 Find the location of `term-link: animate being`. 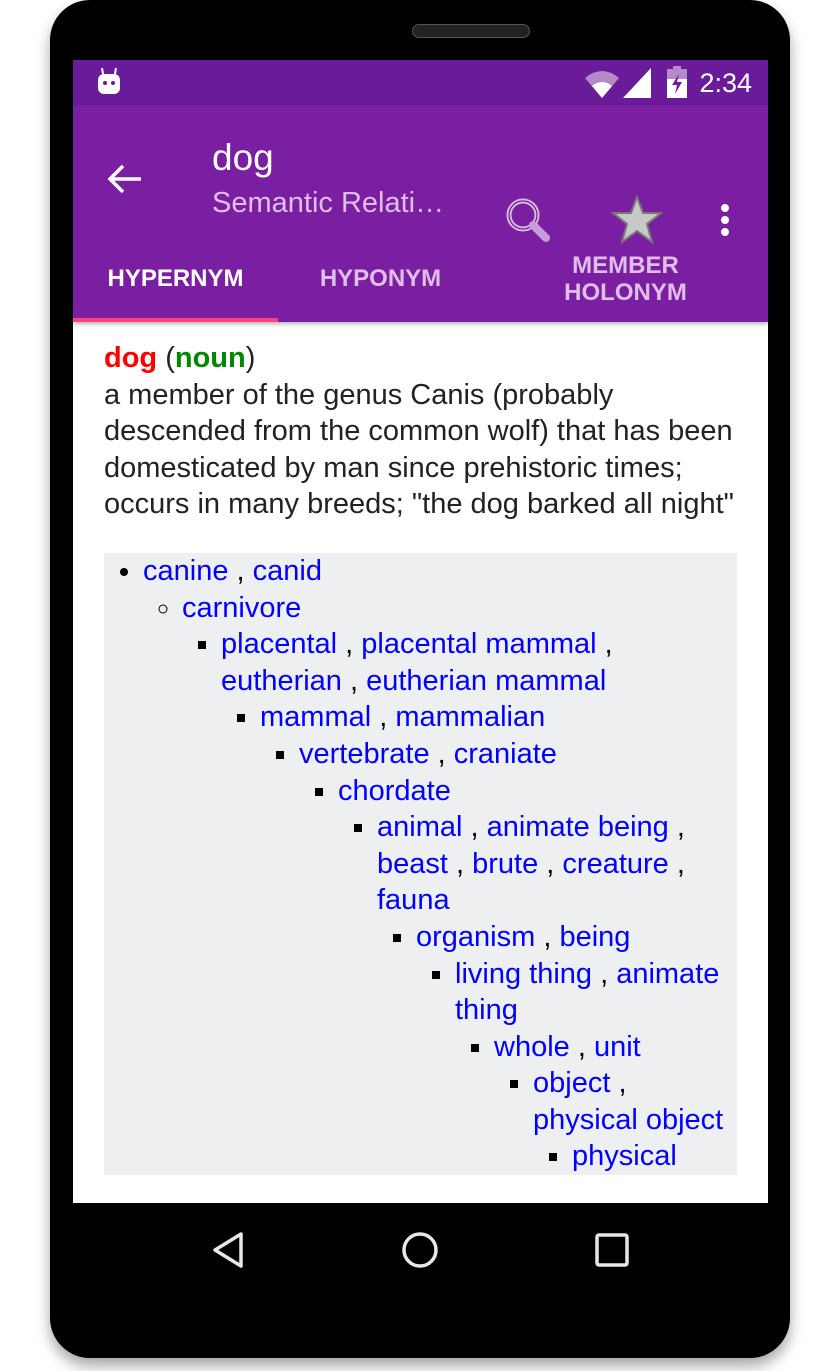

term-link: animate being is located at coordinates (578, 827).